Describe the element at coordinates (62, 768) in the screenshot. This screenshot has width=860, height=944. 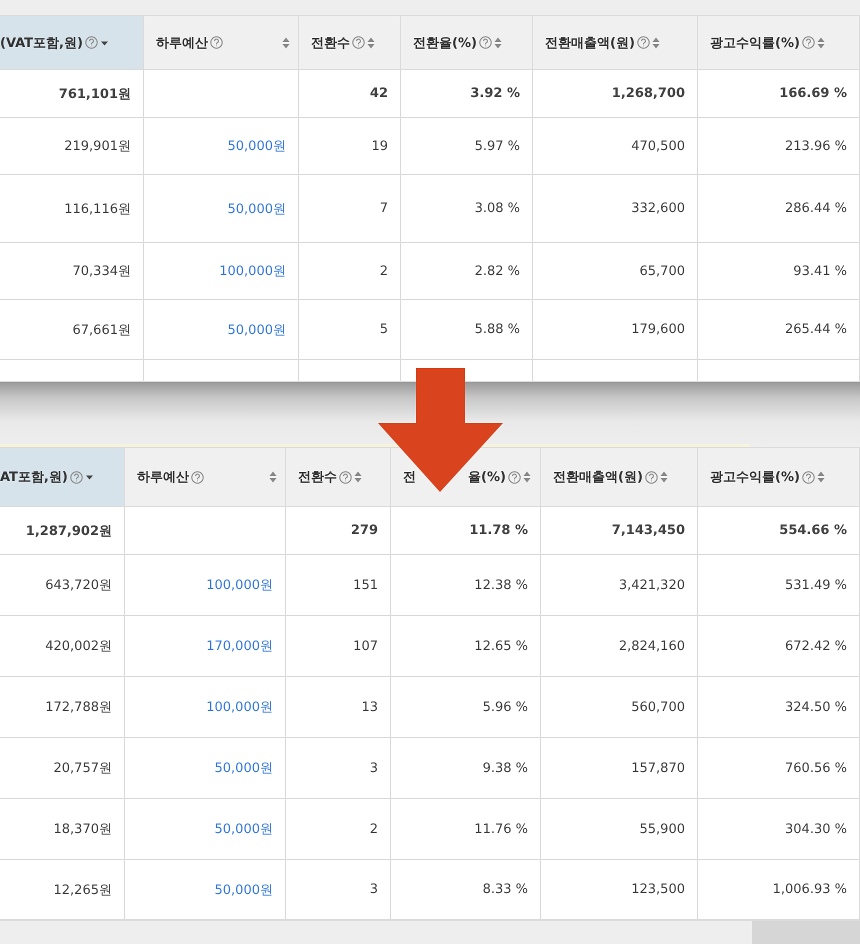
I see `table-cell: 20,757원` at that location.